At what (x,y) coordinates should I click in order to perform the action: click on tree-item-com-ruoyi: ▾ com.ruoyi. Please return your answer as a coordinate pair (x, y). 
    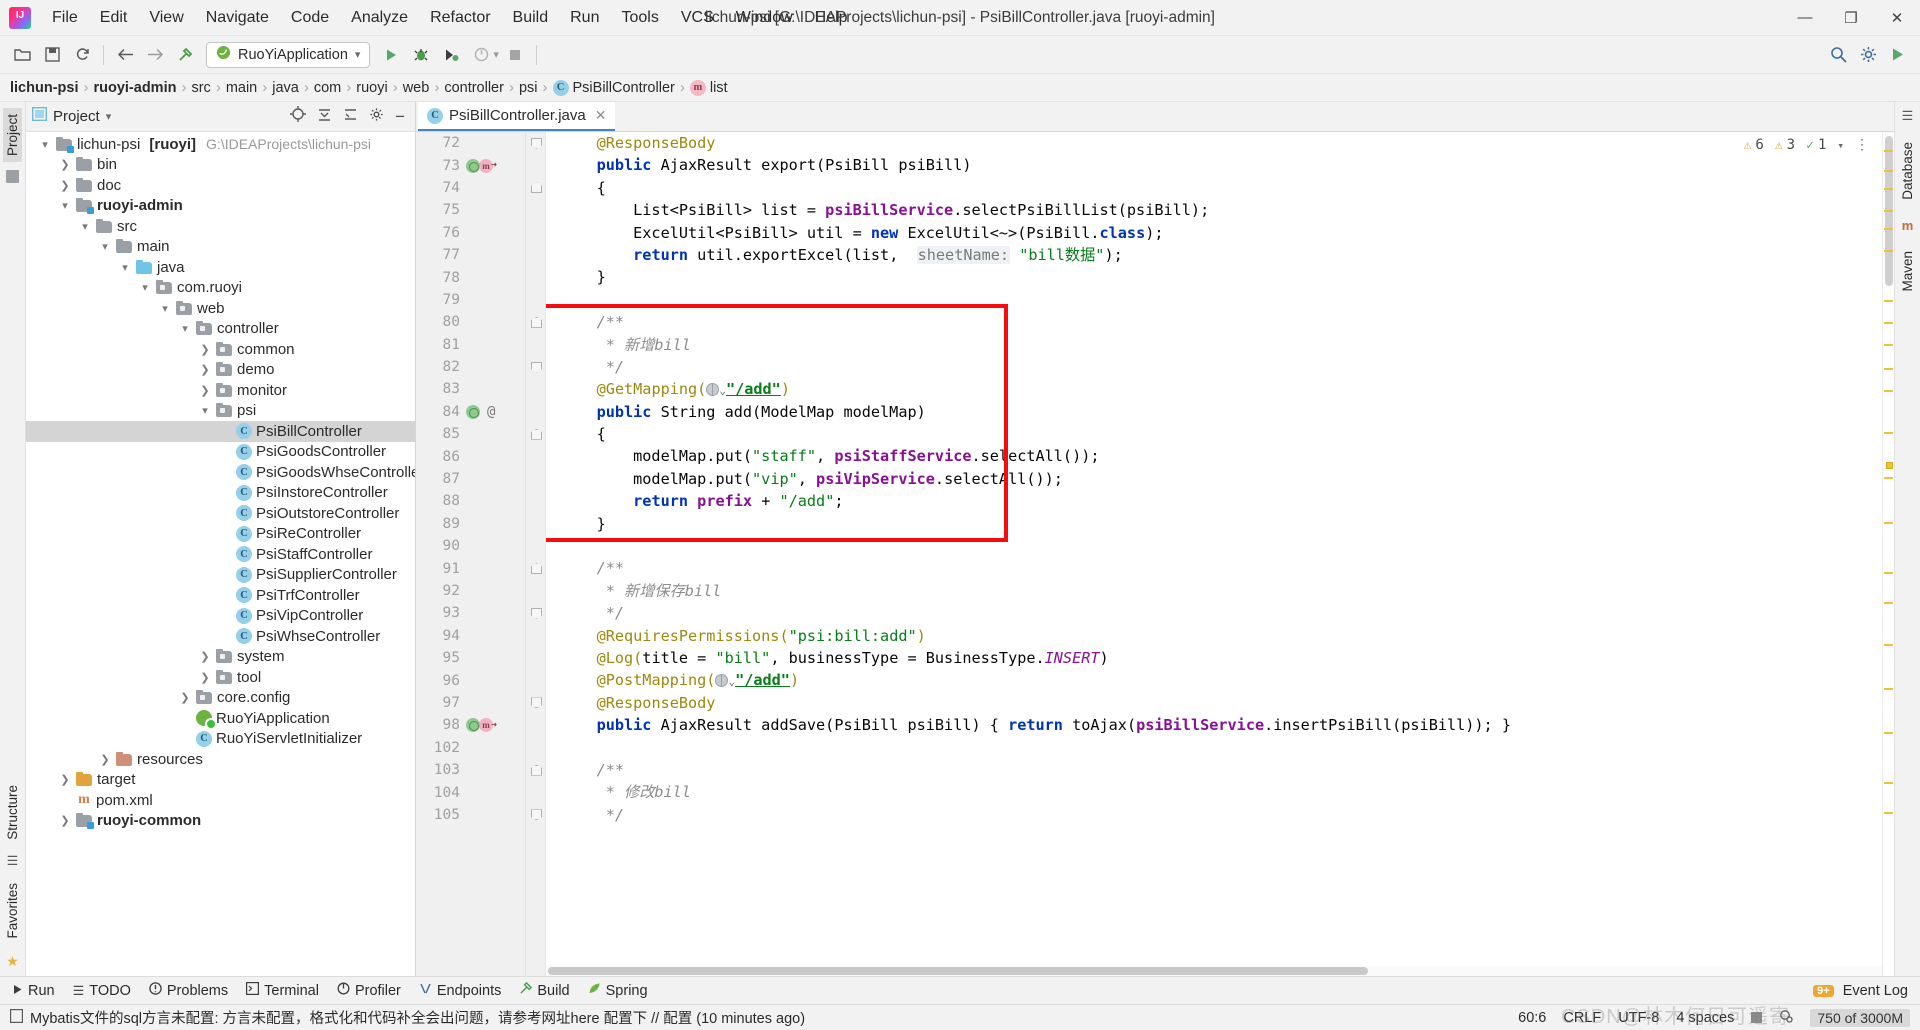
    Looking at the image, I should click on (220, 288).